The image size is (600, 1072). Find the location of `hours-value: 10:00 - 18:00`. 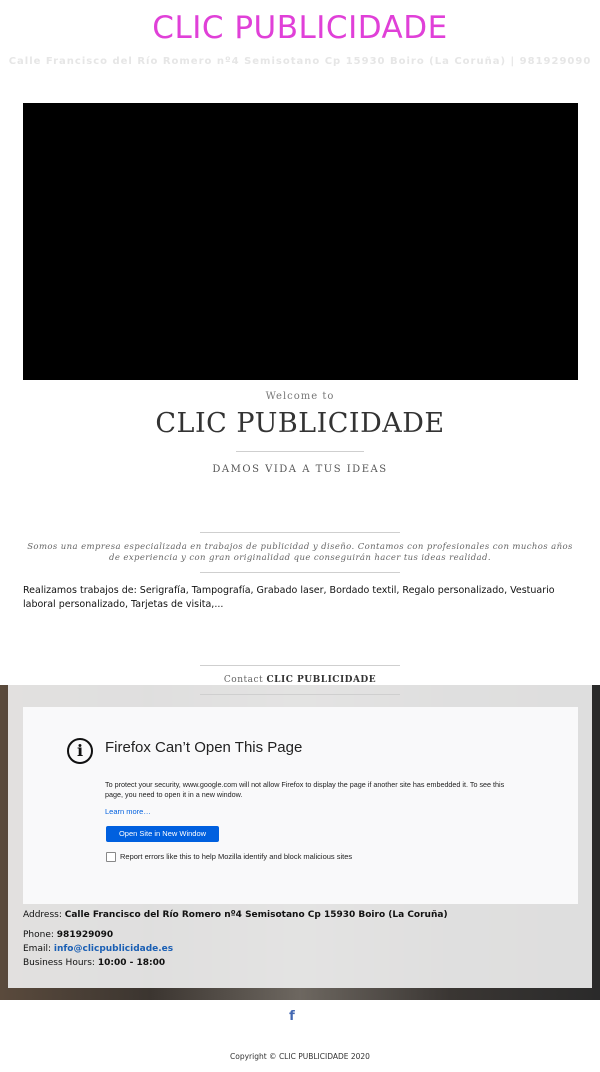

hours-value: 10:00 - 18:00 is located at coordinates (131, 963).